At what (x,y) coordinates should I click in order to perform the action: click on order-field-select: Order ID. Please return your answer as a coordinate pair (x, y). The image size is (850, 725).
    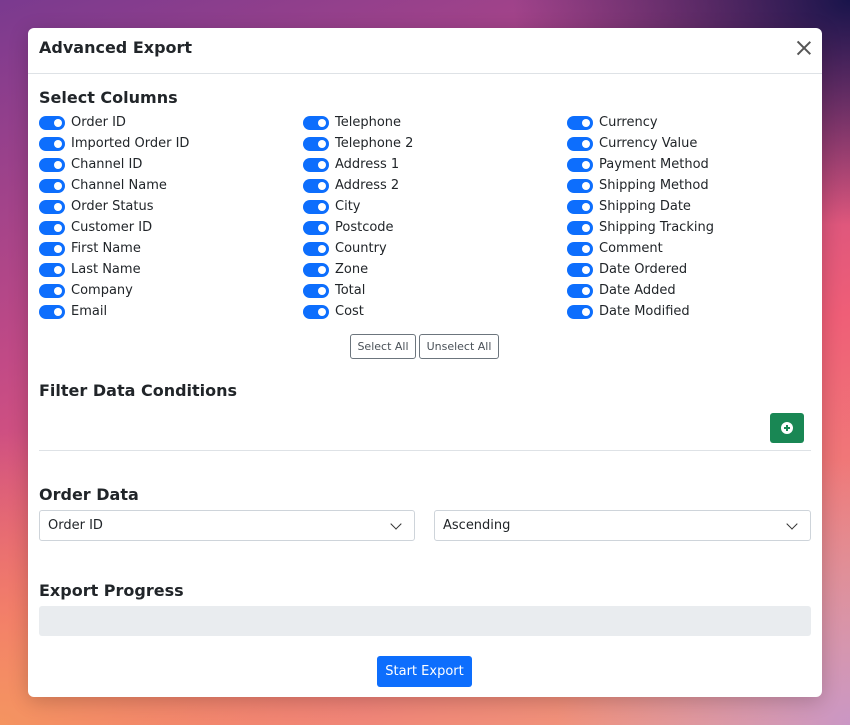
    Looking at the image, I should click on (227, 525).